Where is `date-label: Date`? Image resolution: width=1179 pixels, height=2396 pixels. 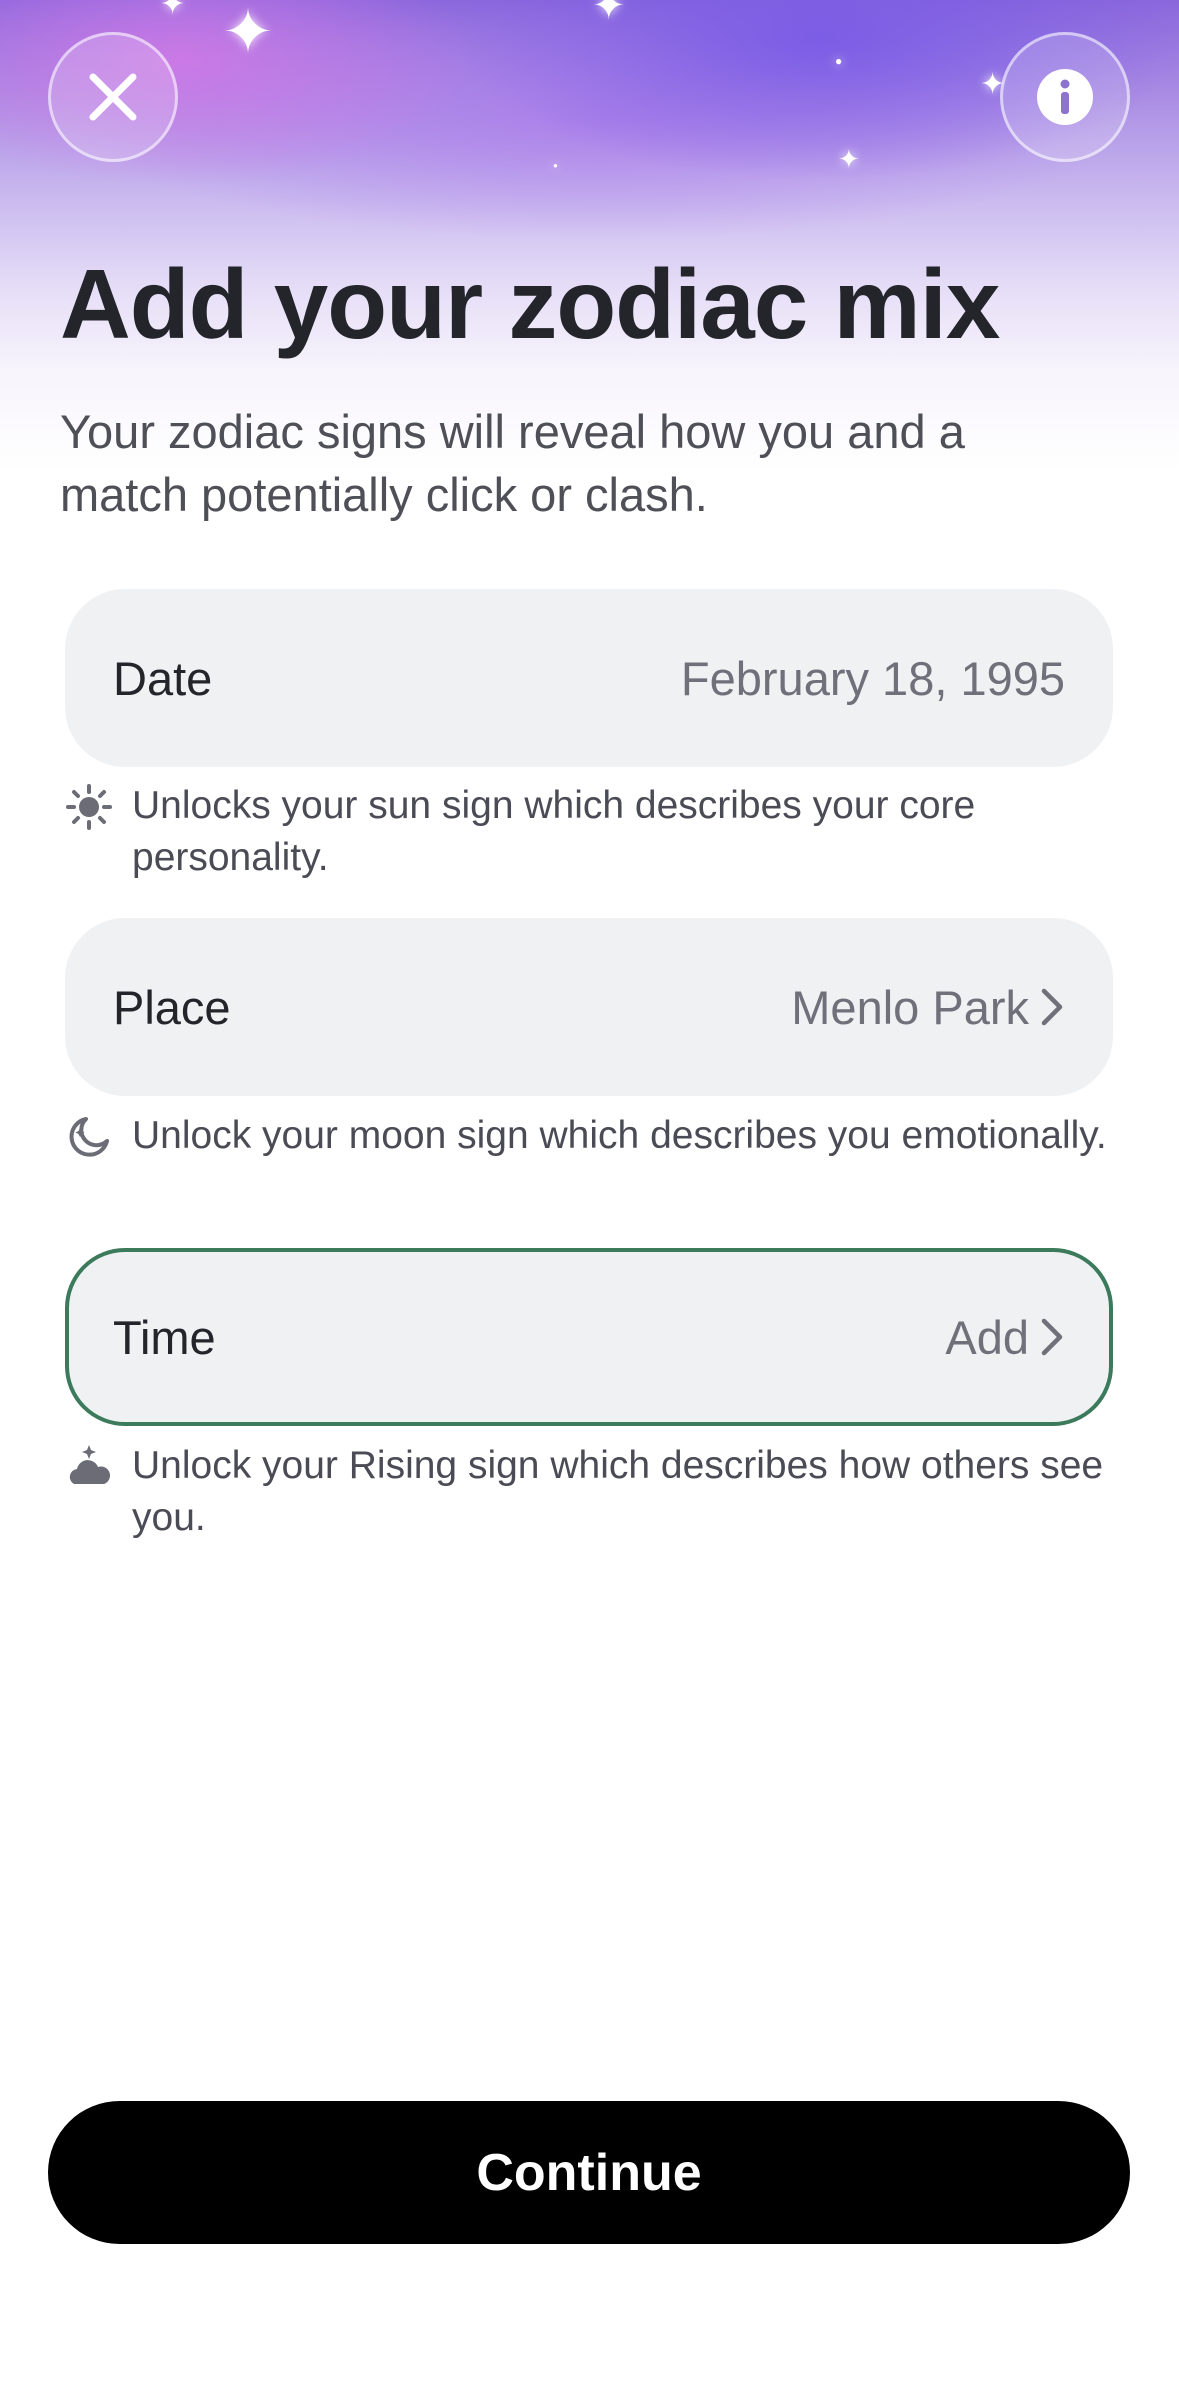
date-label: Date is located at coordinates (163, 678).